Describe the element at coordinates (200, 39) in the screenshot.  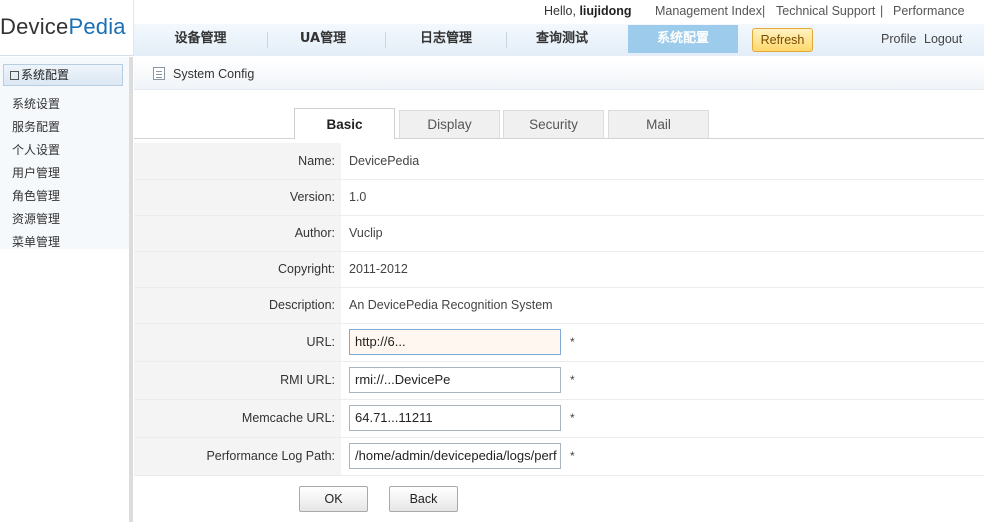
I see `nav-device-management: 设备管理` at that location.